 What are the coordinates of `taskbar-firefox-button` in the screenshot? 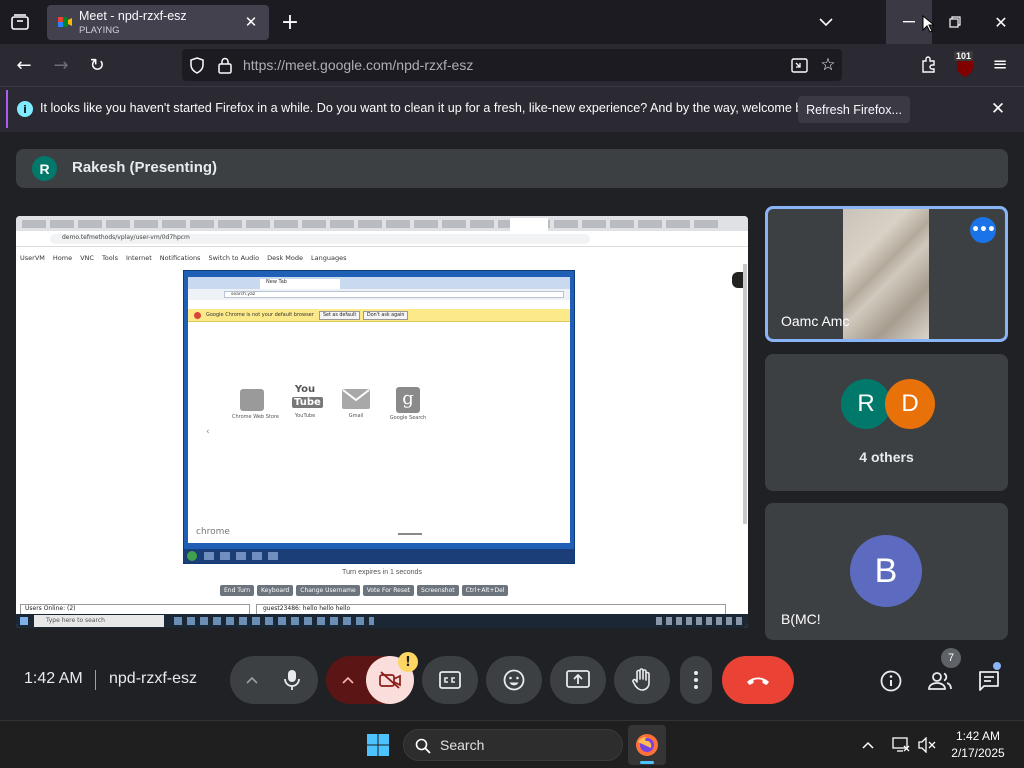 It's located at (647, 745).